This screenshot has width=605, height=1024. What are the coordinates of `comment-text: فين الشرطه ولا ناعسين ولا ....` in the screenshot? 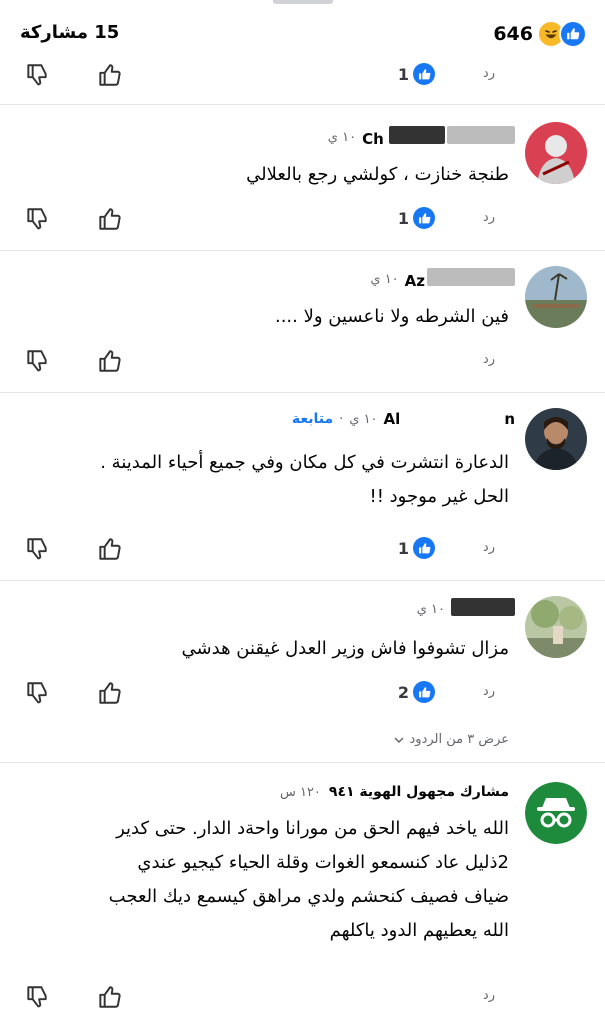 It's located at (391, 316).